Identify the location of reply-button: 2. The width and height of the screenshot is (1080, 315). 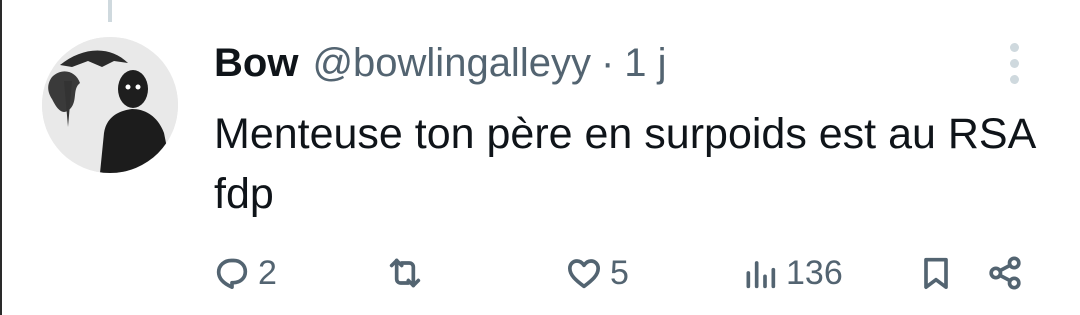
(244, 273).